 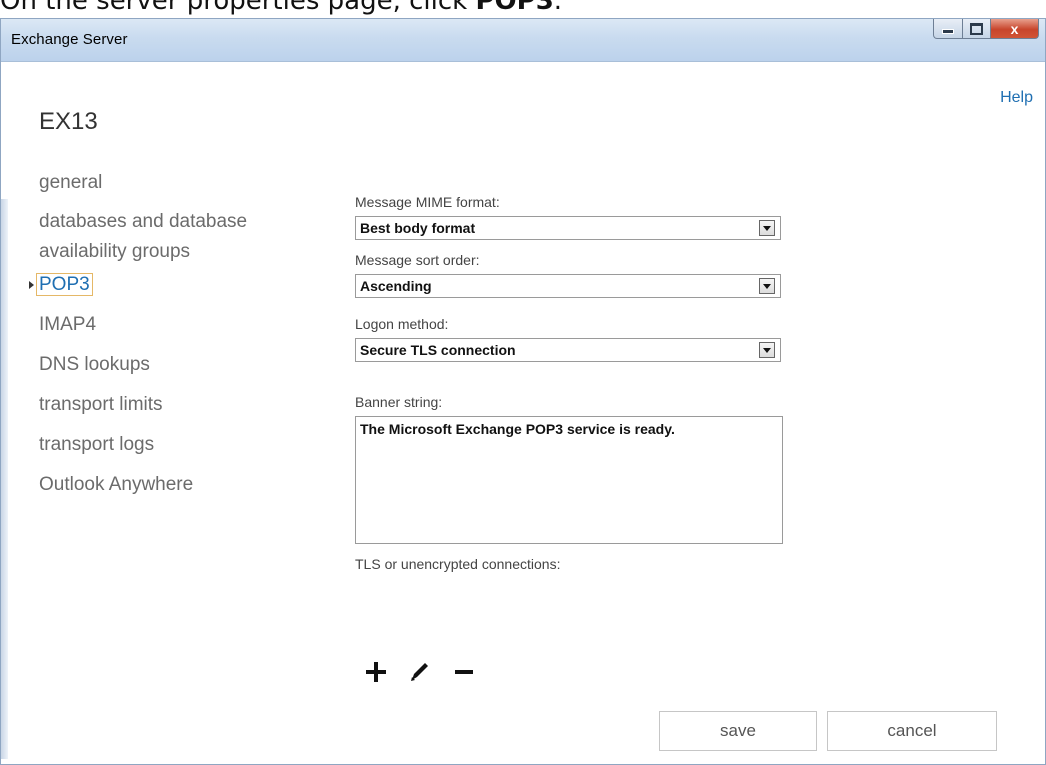 What do you see at coordinates (116, 484) in the screenshot?
I see `nav-item-label: Outlook Anywhere` at bounding box center [116, 484].